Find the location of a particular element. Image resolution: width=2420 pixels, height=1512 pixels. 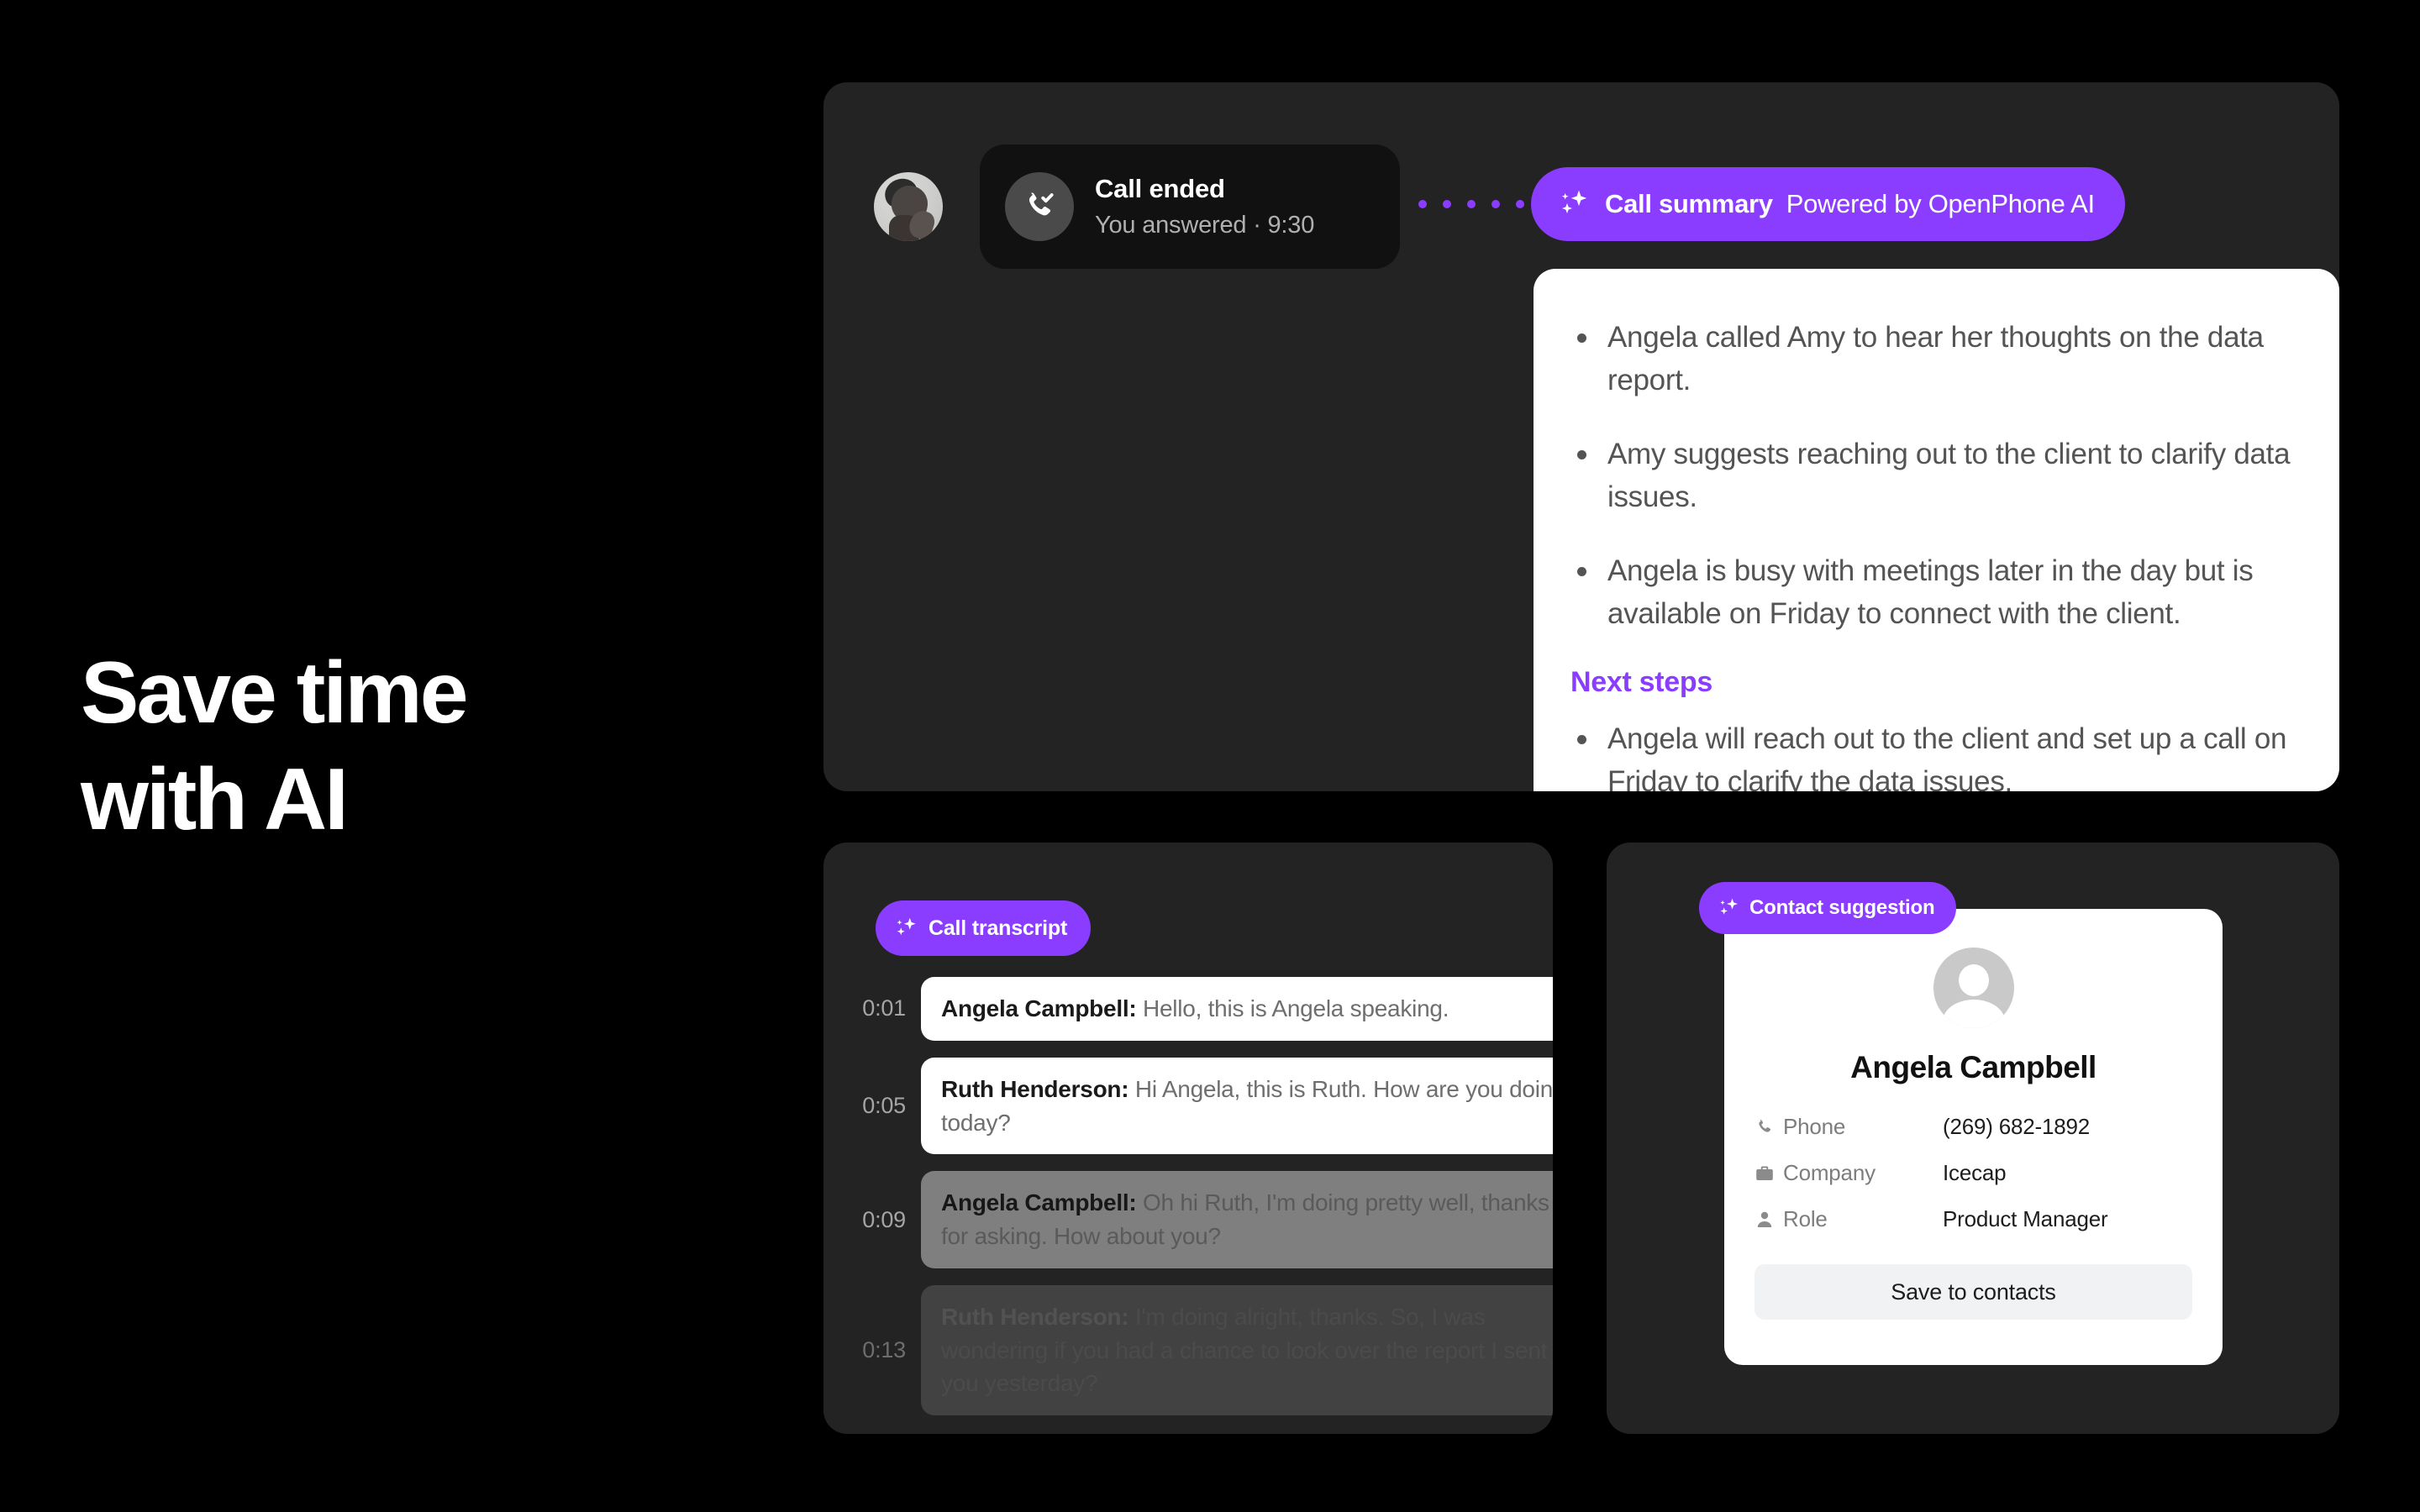

contact-field-row: Phone (269) 682-1892 is located at coordinates (1973, 1127).